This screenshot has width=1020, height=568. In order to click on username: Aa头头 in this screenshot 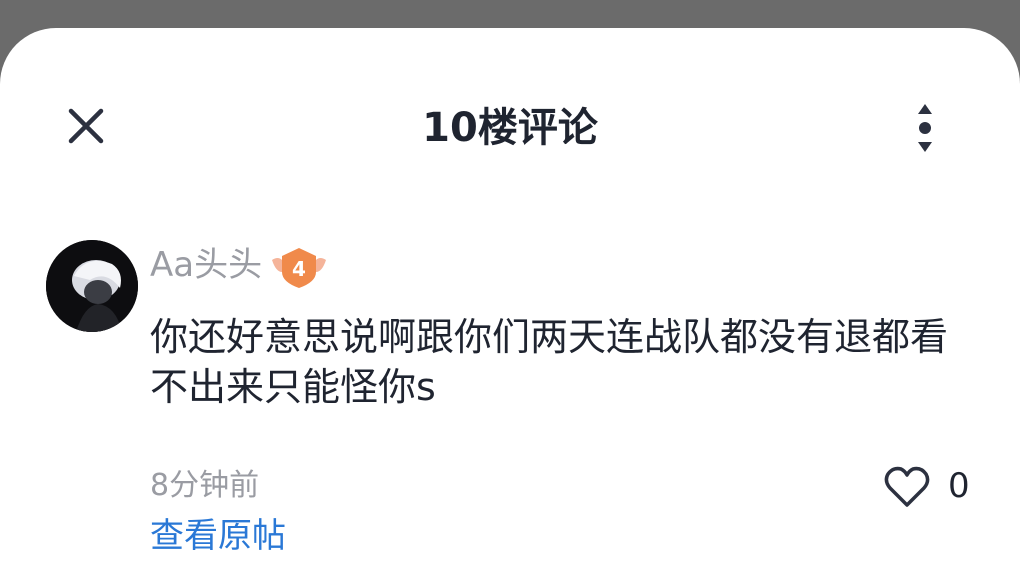, I will do `click(206, 265)`.